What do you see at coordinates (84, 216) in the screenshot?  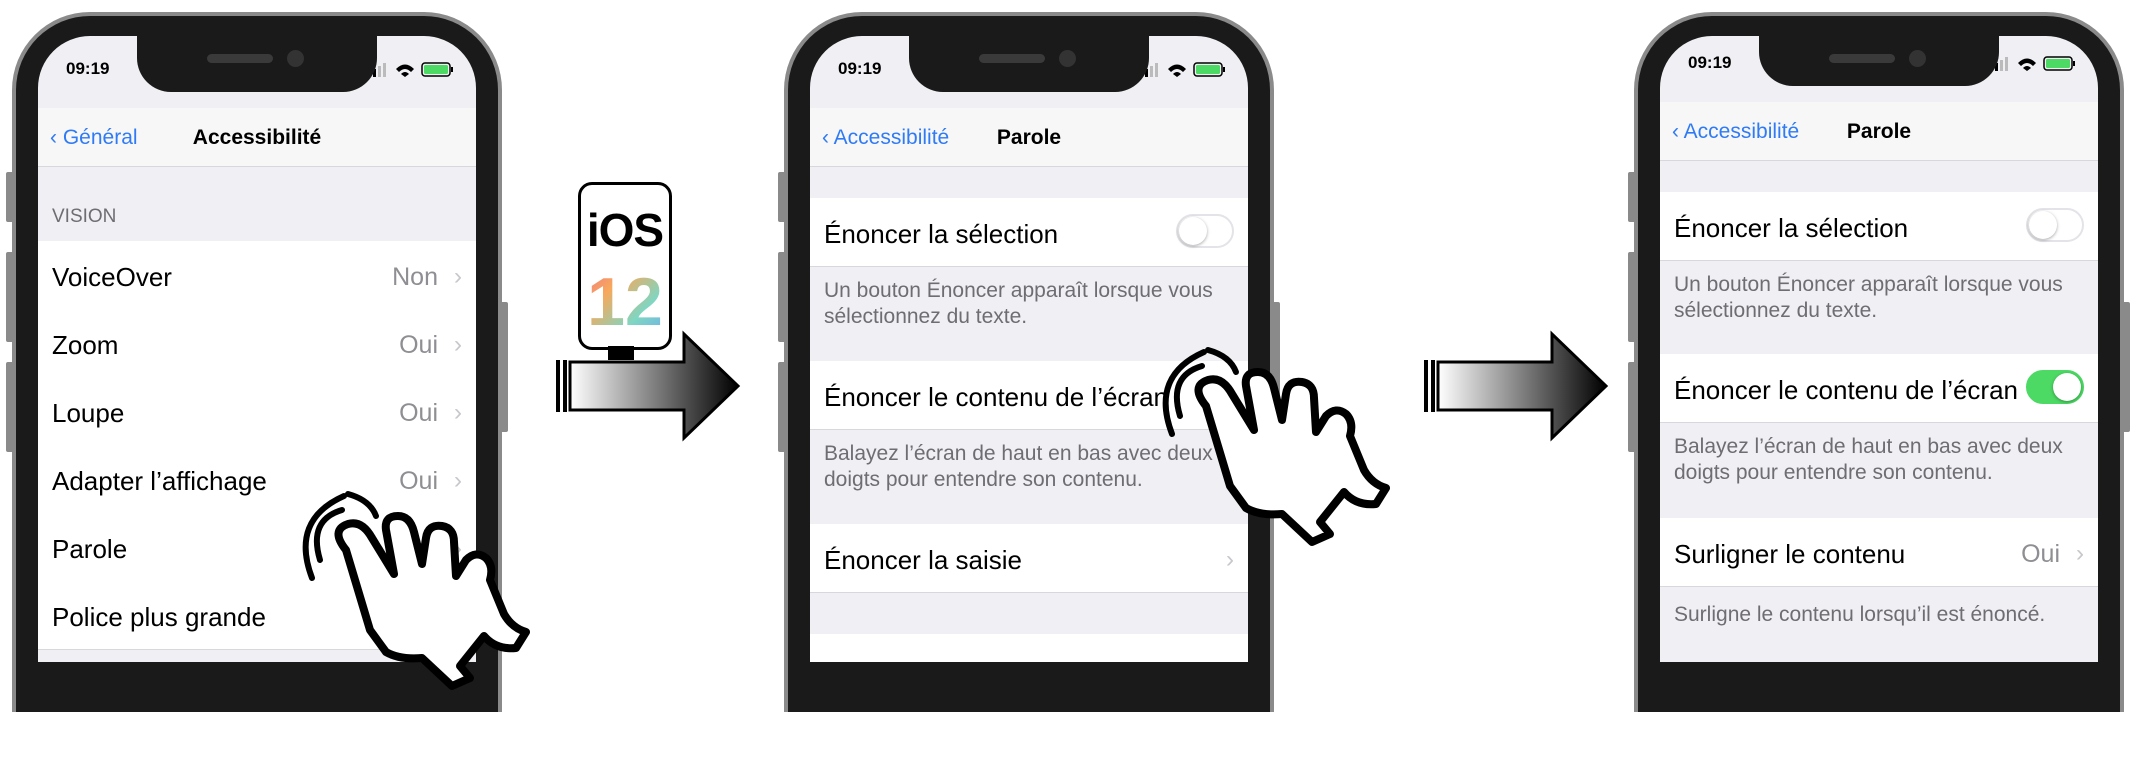 I see `section-header: VISION` at bounding box center [84, 216].